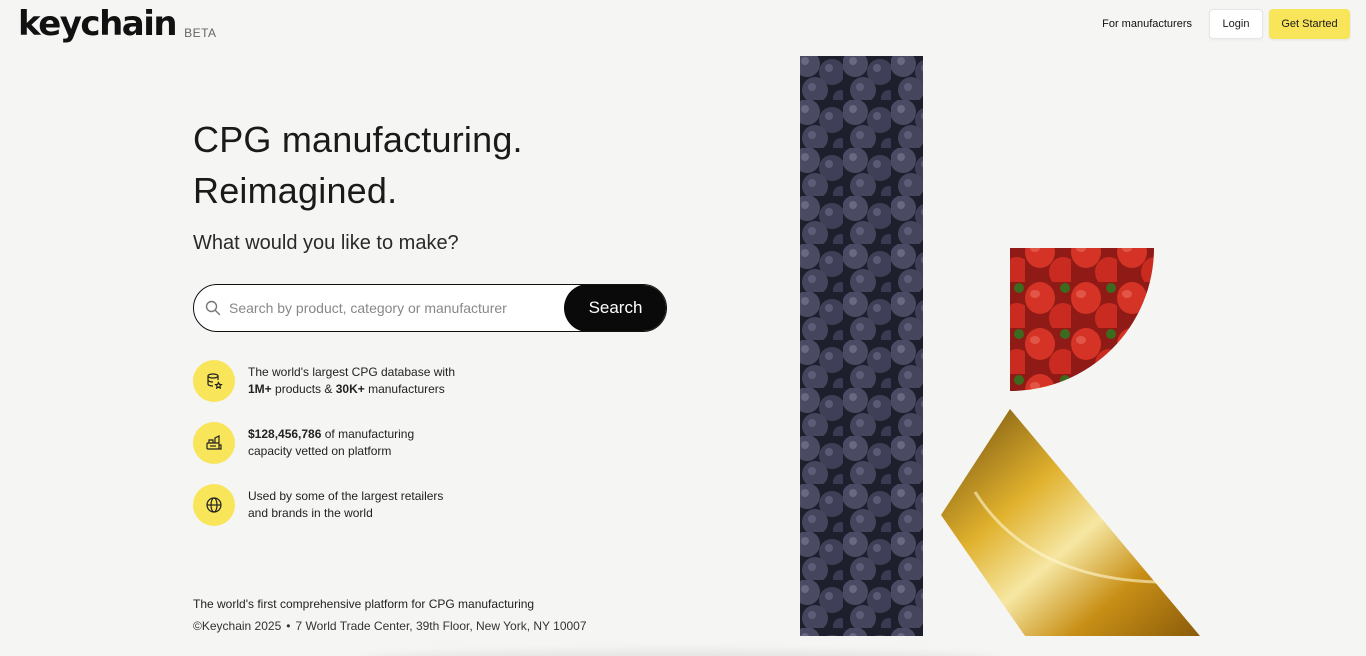 The height and width of the screenshot is (656, 1366). What do you see at coordinates (368, 434) in the screenshot?
I see `feature-text-part: of manufacturing` at bounding box center [368, 434].